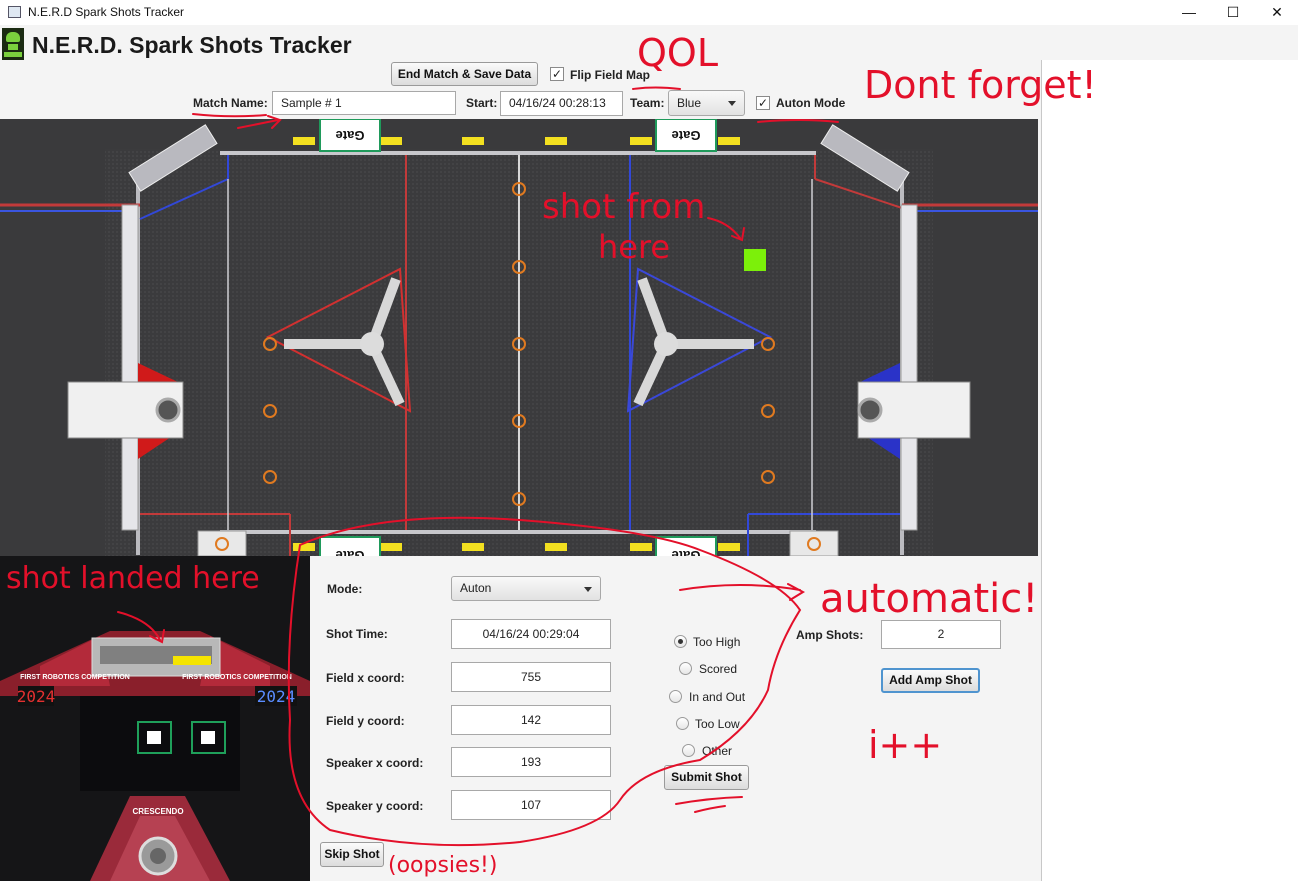 This screenshot has height=881, width=1298. I want to click on radio-label-other: Other, so click(717, 751).